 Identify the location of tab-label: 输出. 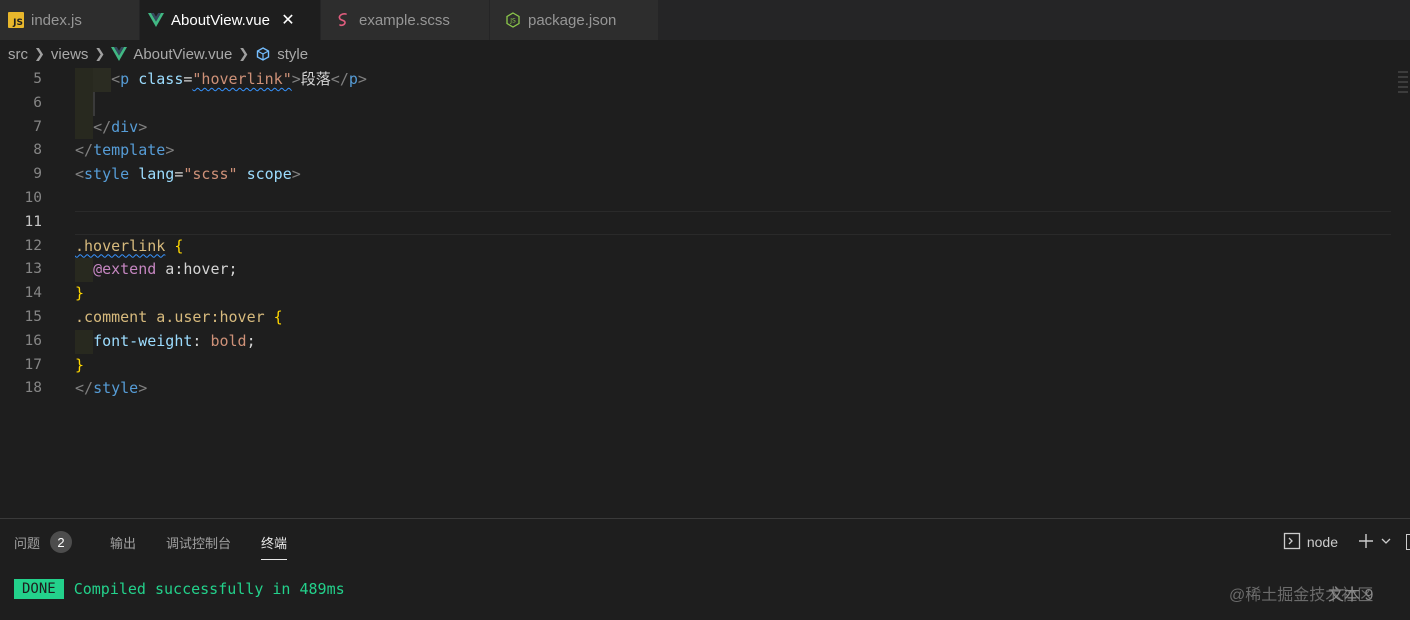
(123, 543).